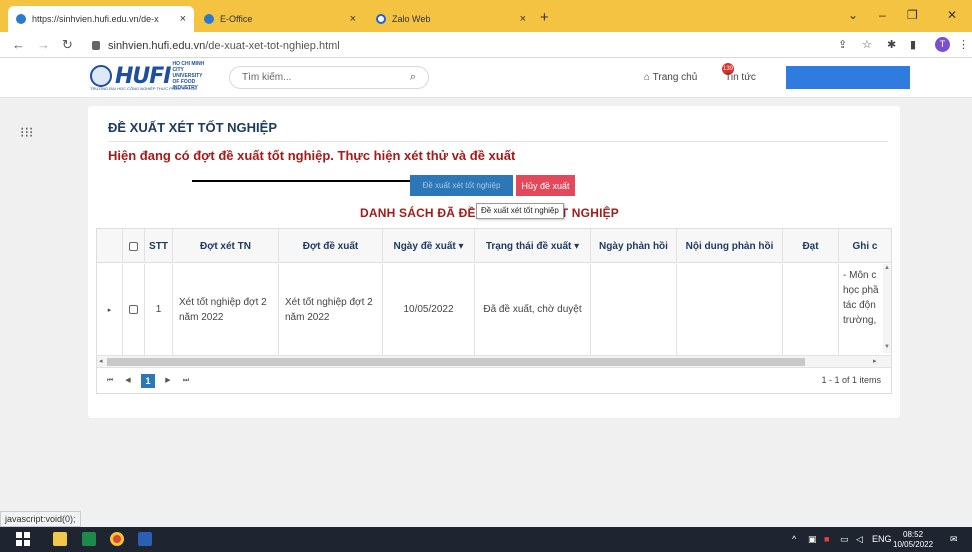 The width and height of the screenshot is (972, 552). Describe the element at coordinates (811, 309) in the screenshot. I see `cell-dat` at that location.